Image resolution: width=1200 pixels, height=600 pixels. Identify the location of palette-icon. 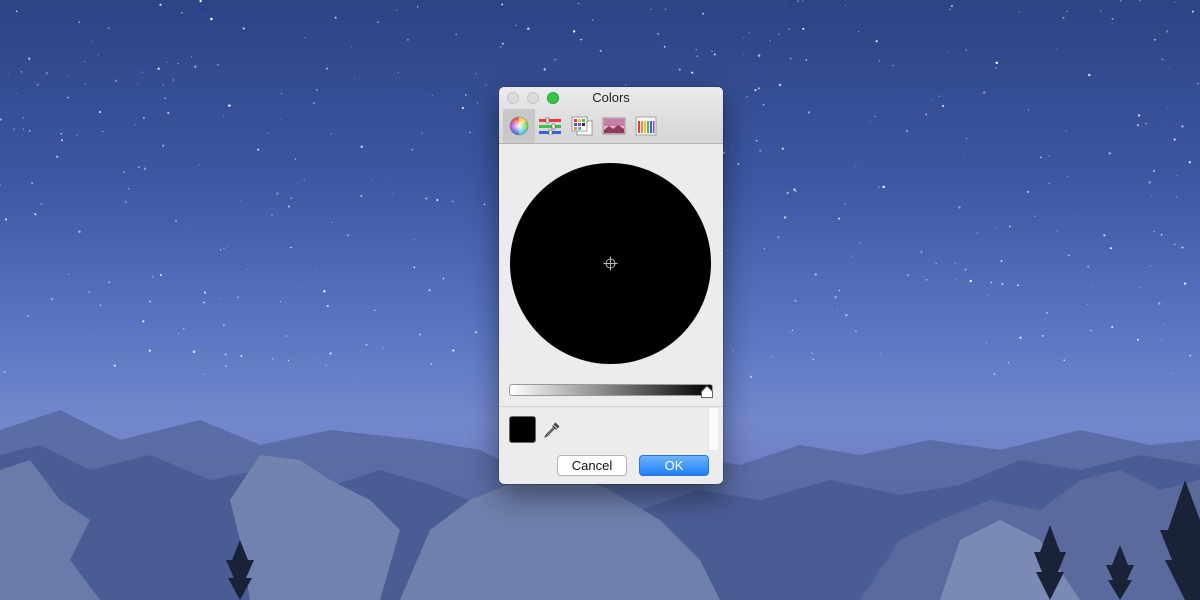
(582, 126).